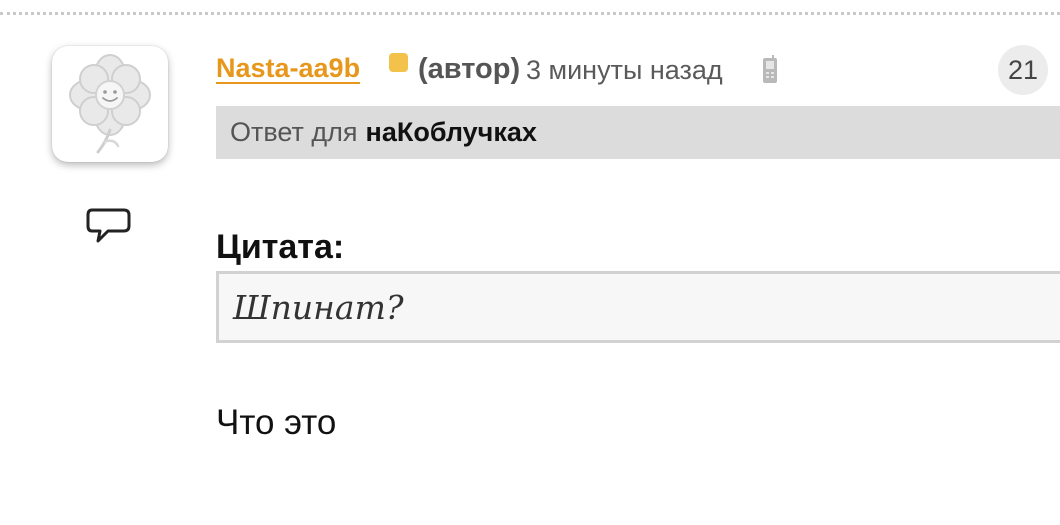 The height and width of the screenshot is (525, 1060). Describe the element at coordinates (638, 307) in the screenshot. I see `quote-block: Шпинат?` at that location.